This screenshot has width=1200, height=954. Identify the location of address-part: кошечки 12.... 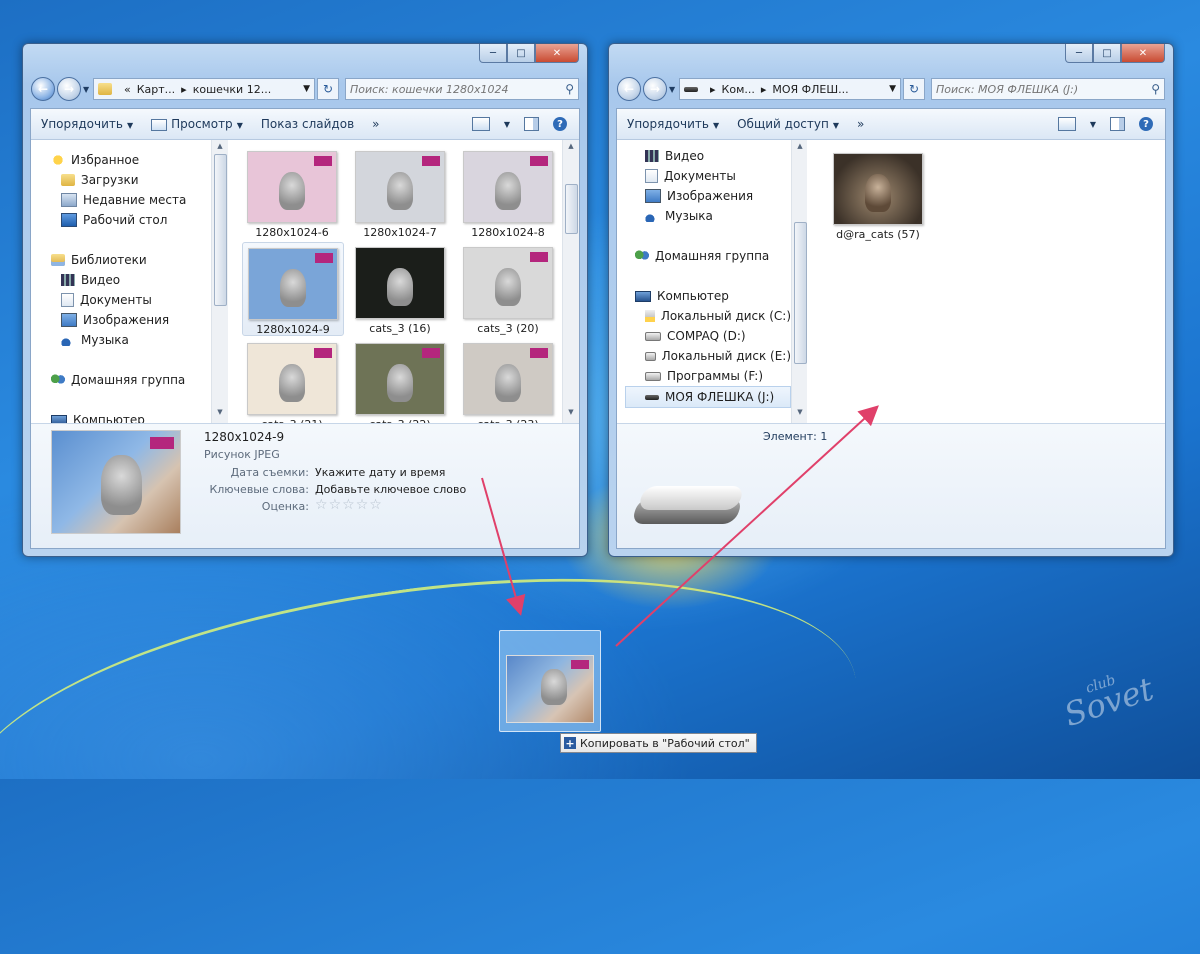
(232, 89).